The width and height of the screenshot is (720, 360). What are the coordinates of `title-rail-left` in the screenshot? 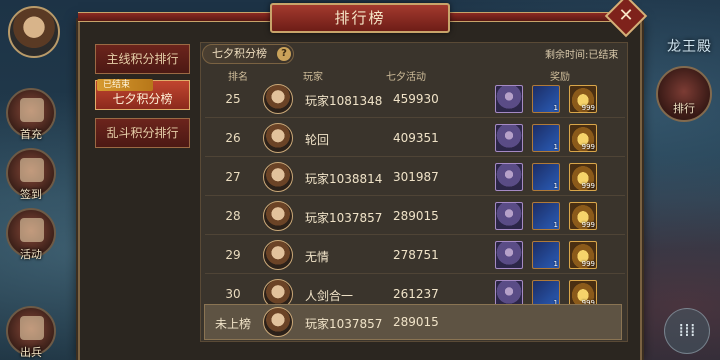 It's located at (174, 17).